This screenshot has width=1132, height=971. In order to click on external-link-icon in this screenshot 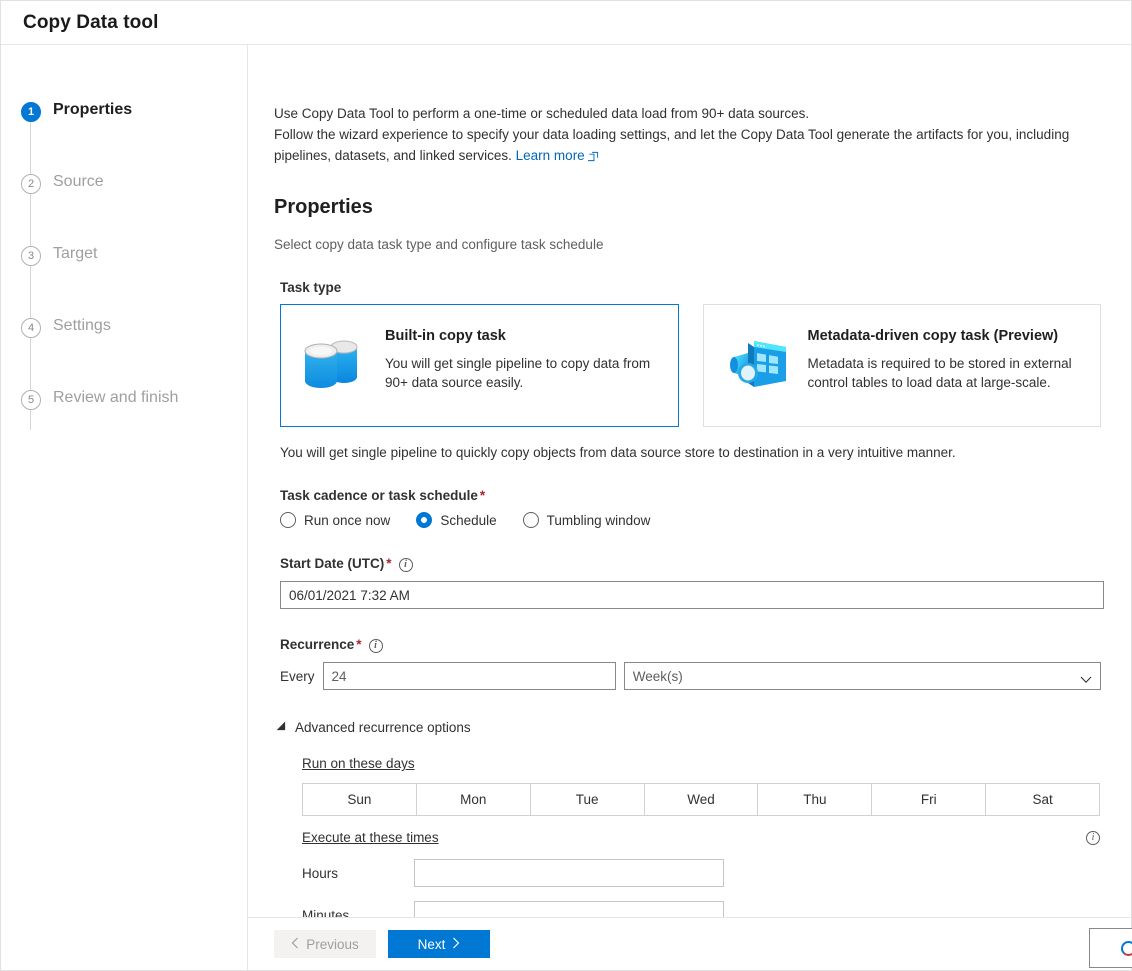, I will do `click(592, 157)`.